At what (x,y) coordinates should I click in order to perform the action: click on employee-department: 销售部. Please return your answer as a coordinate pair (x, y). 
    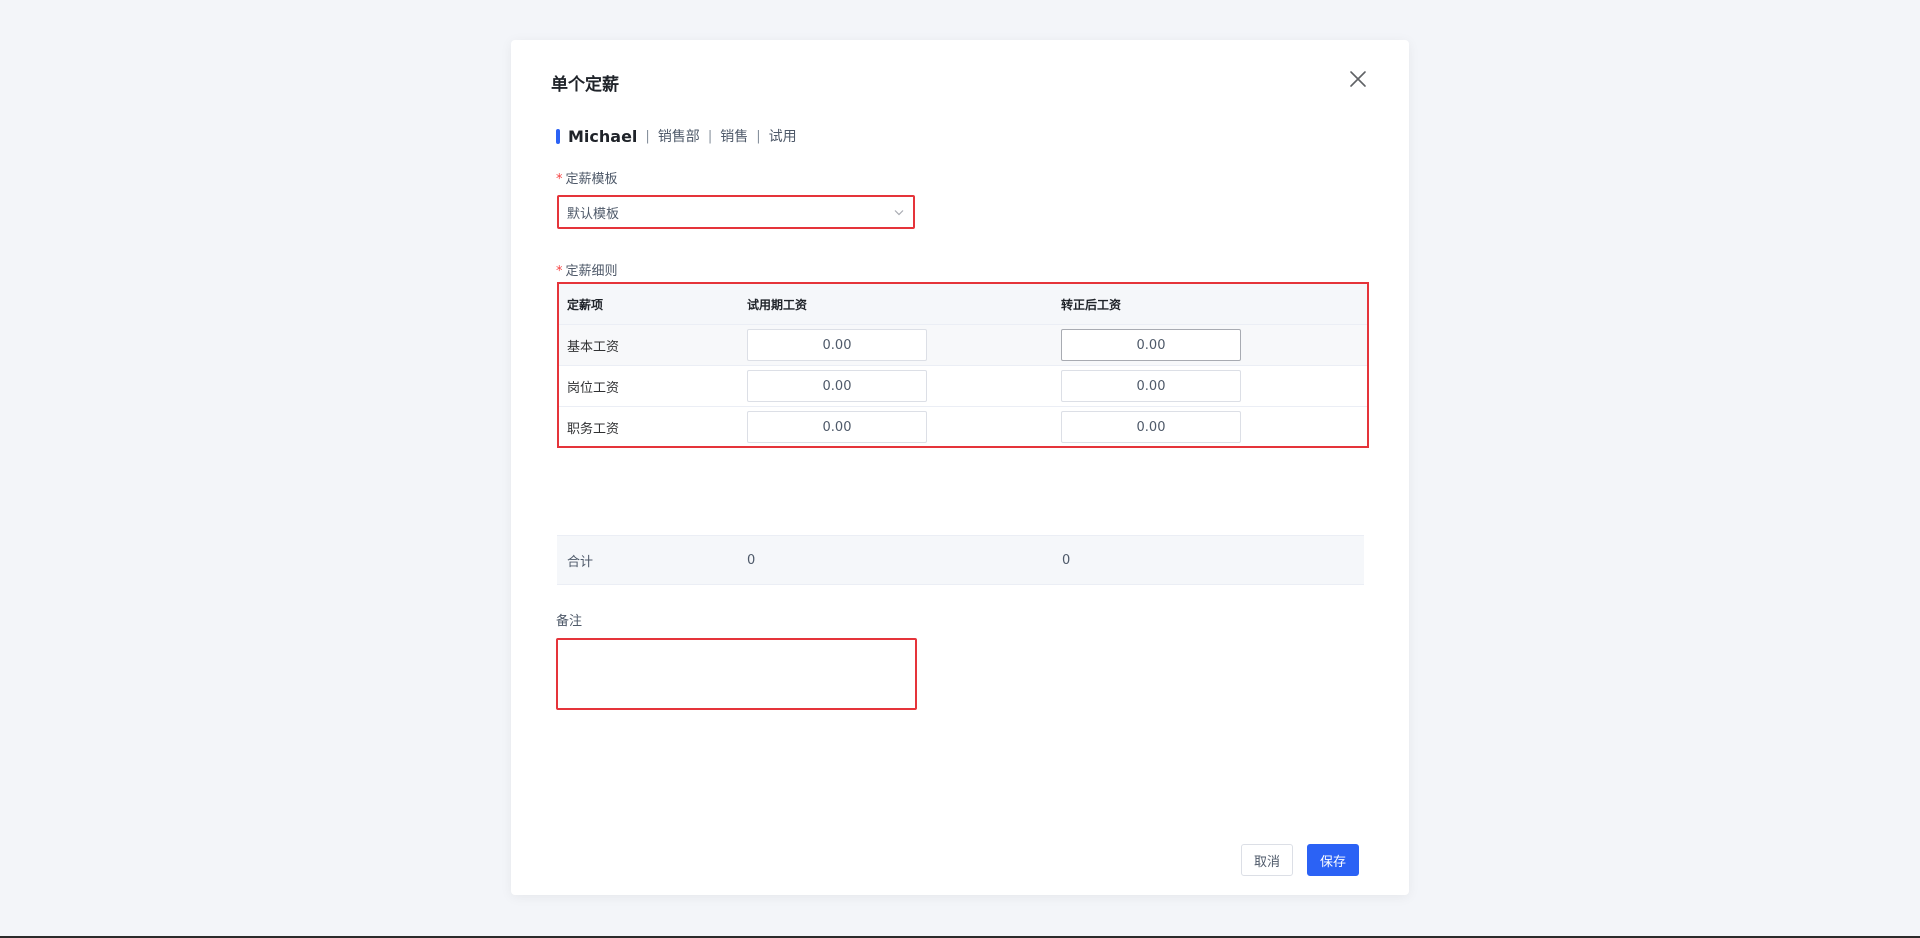
    Looking at the image, I should click on (678, 137).